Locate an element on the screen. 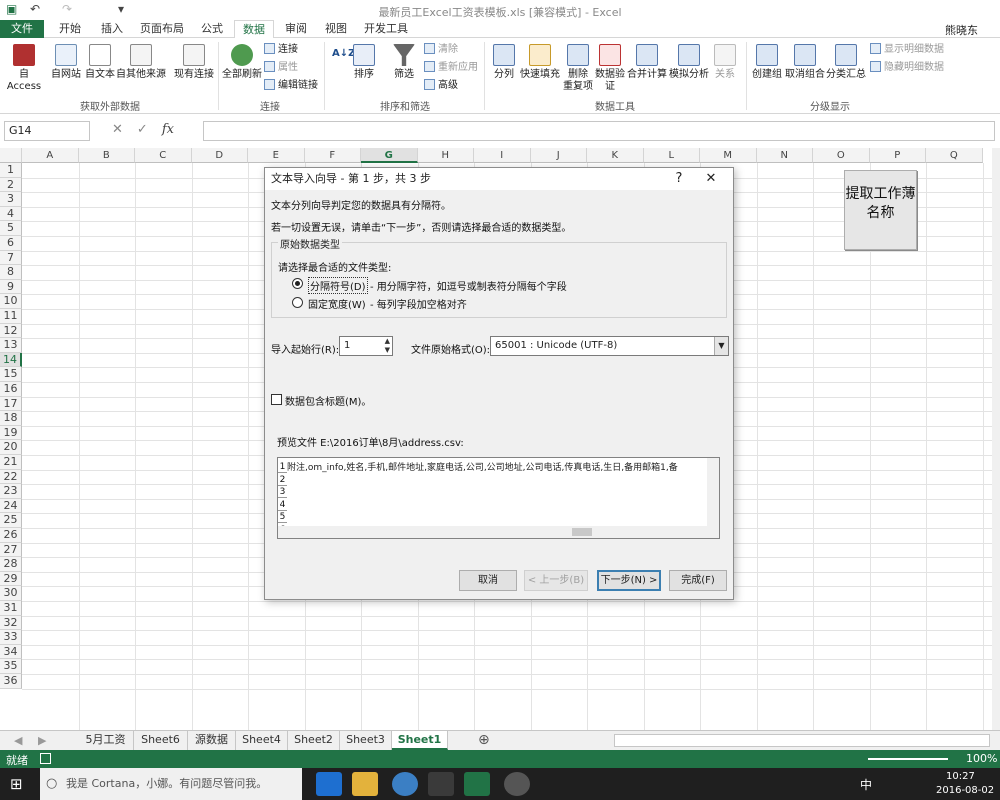 The width and height of the screenshot is (1000, 800). relationships-button: 关系 is located at coordinates (725, 62).